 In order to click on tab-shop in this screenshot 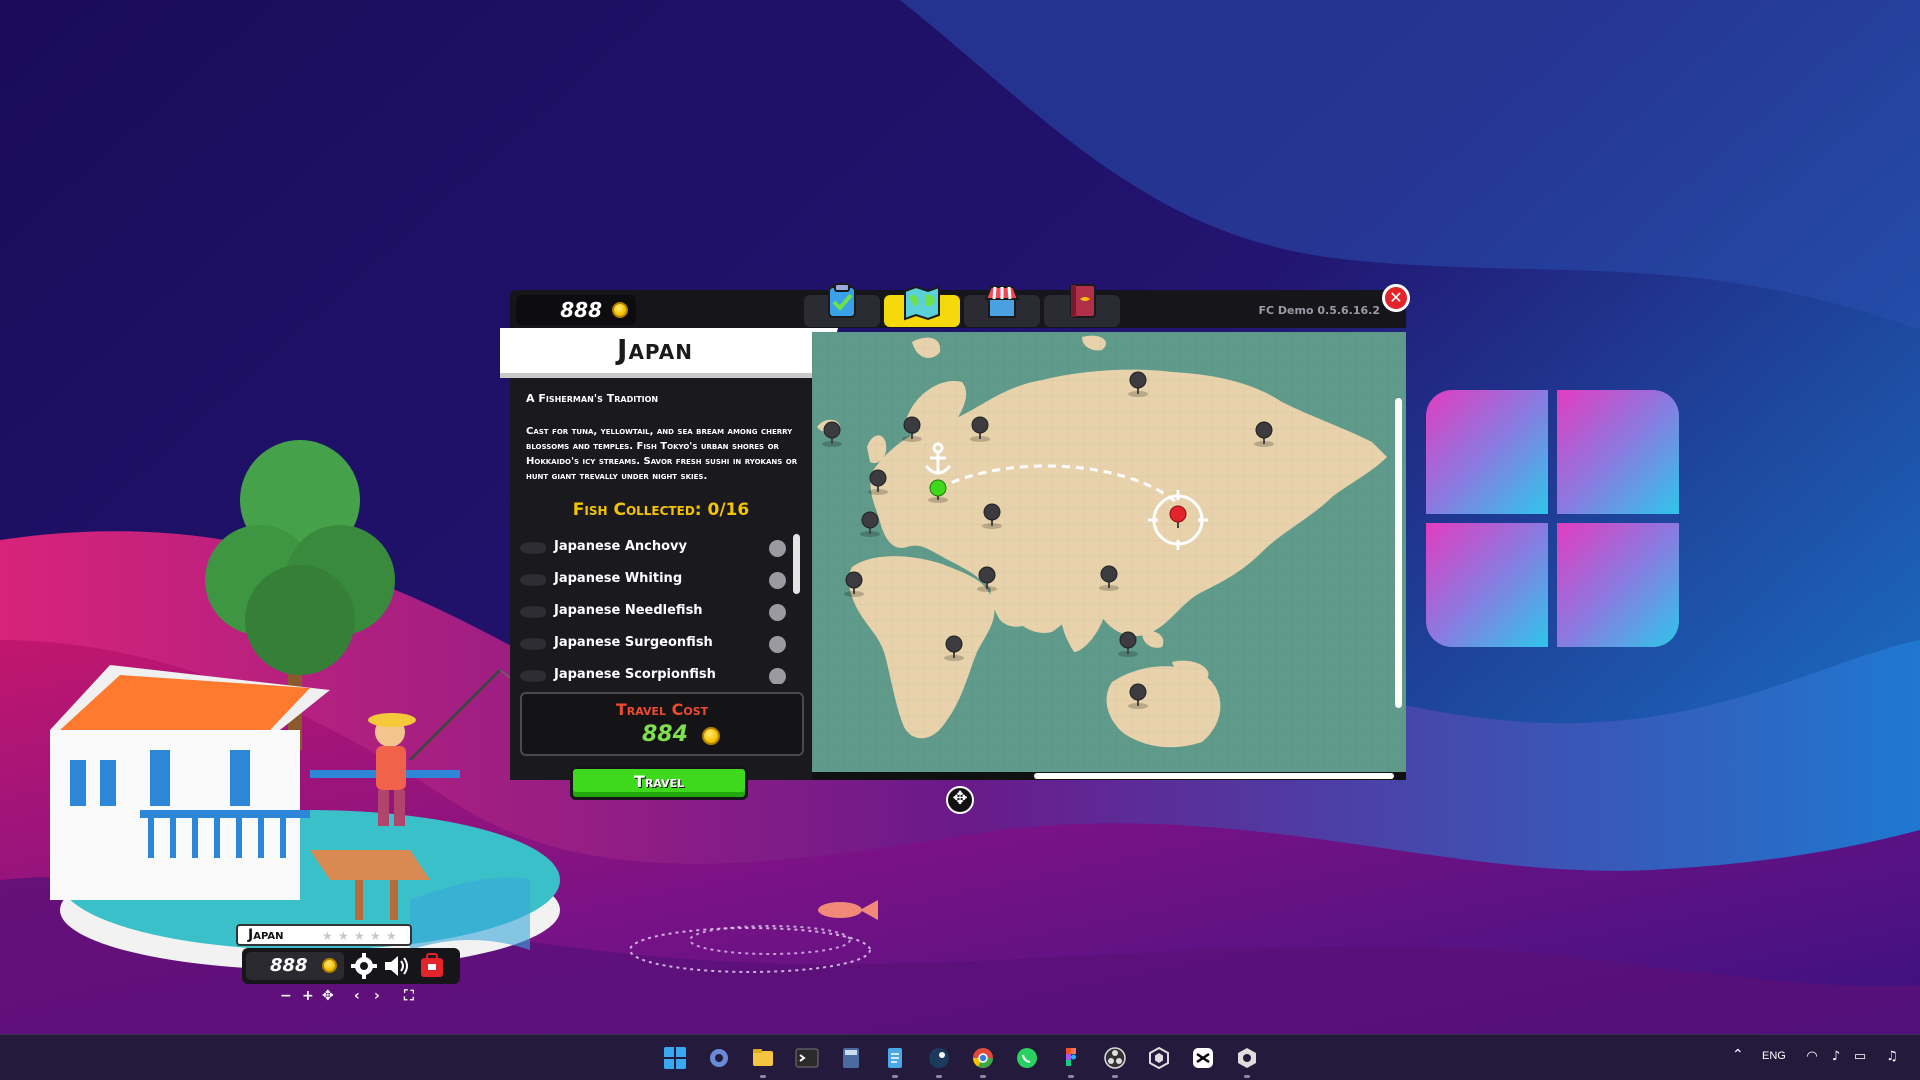, I will do `click(1002, 306)`.